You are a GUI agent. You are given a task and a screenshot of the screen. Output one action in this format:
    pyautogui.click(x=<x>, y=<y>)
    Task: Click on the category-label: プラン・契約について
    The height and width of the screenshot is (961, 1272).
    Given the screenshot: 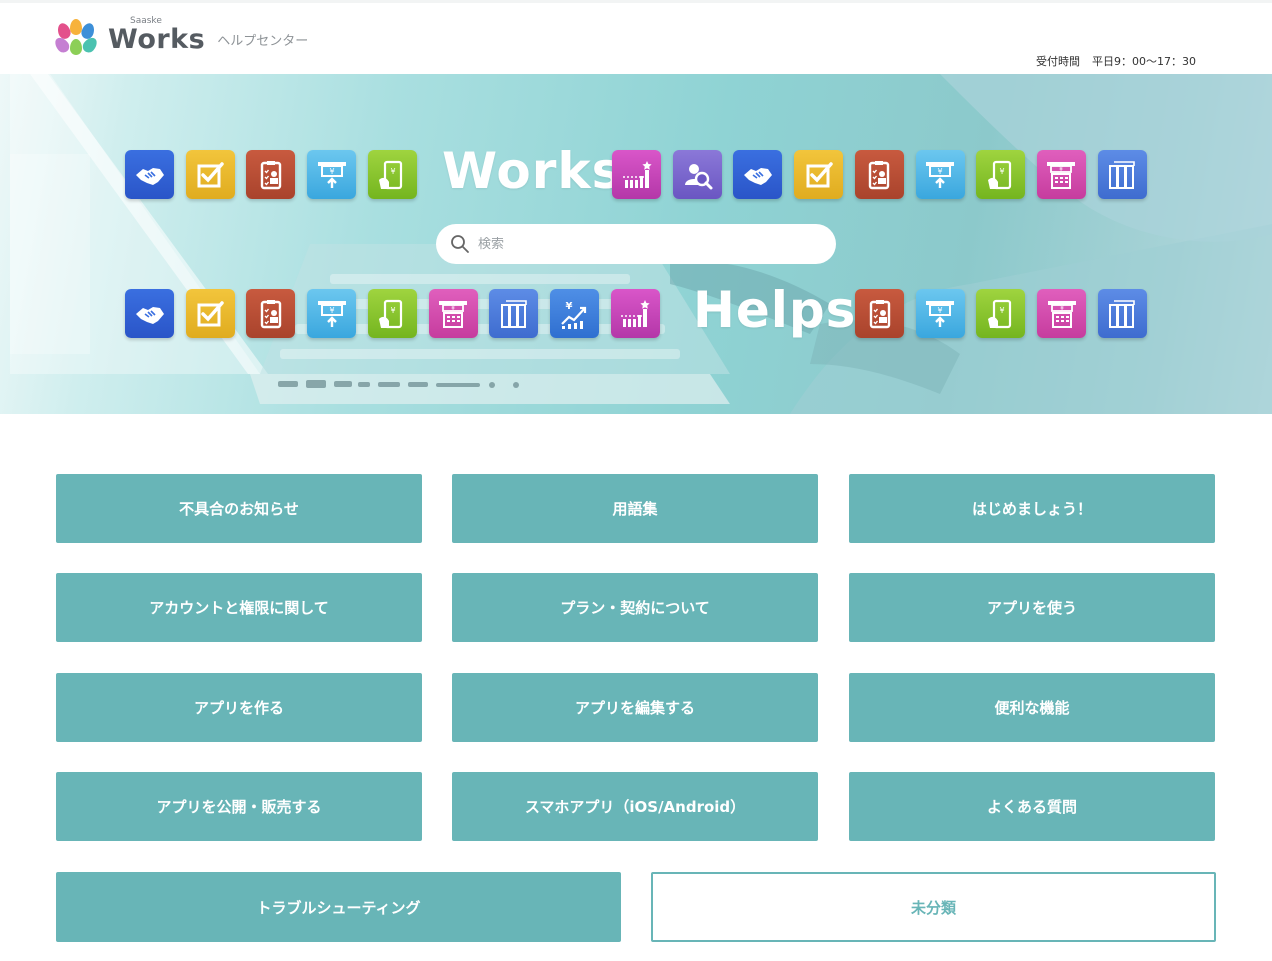 What is the action you would take?
    pyautogui.click(x=635, y=608)
    